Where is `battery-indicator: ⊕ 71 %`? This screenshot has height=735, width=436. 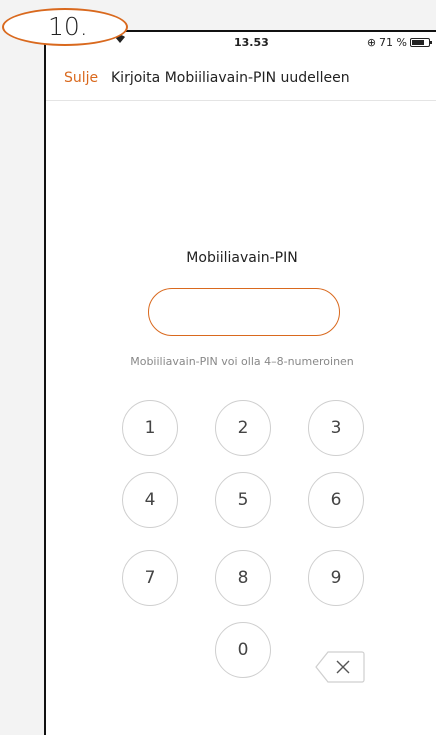
battery-indicator: ⊕ 71 % is located at coordinates (399, 42).